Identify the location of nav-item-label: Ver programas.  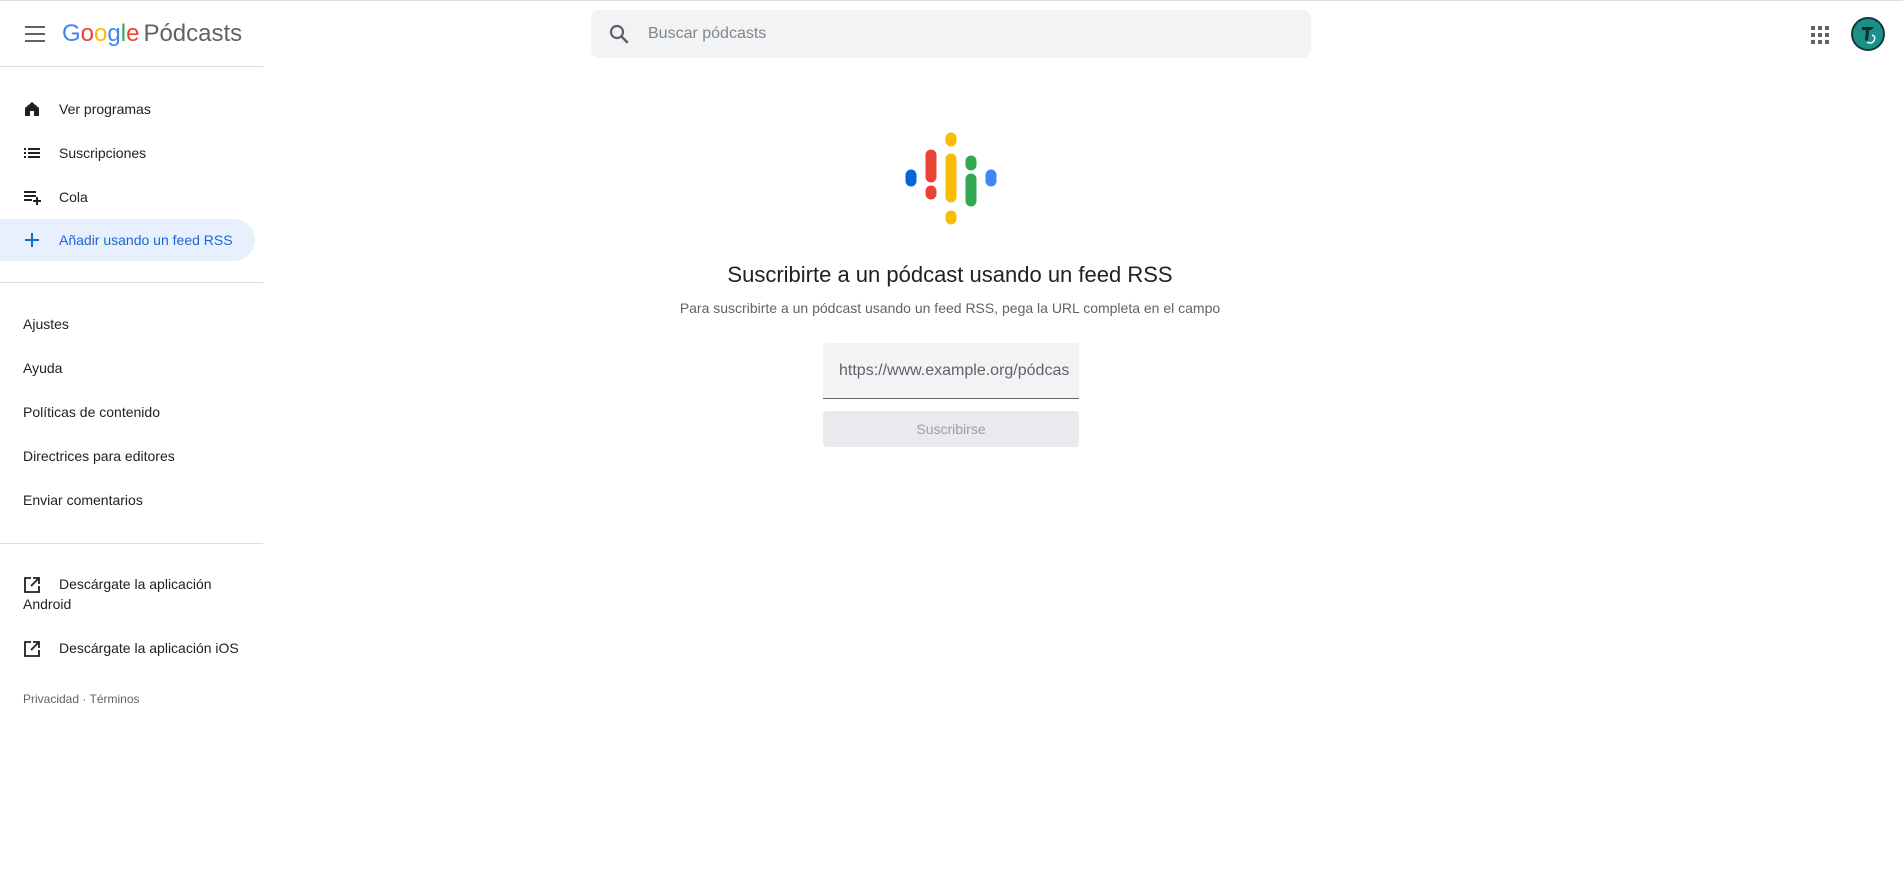
(105, 109).